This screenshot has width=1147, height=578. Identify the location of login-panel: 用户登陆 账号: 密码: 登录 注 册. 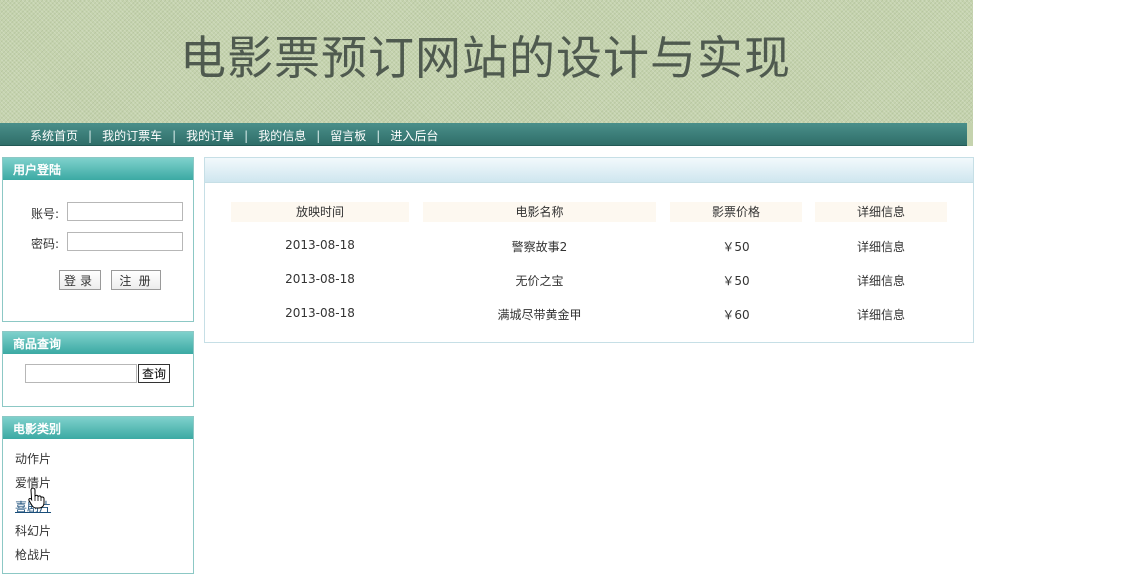
(98, 239).